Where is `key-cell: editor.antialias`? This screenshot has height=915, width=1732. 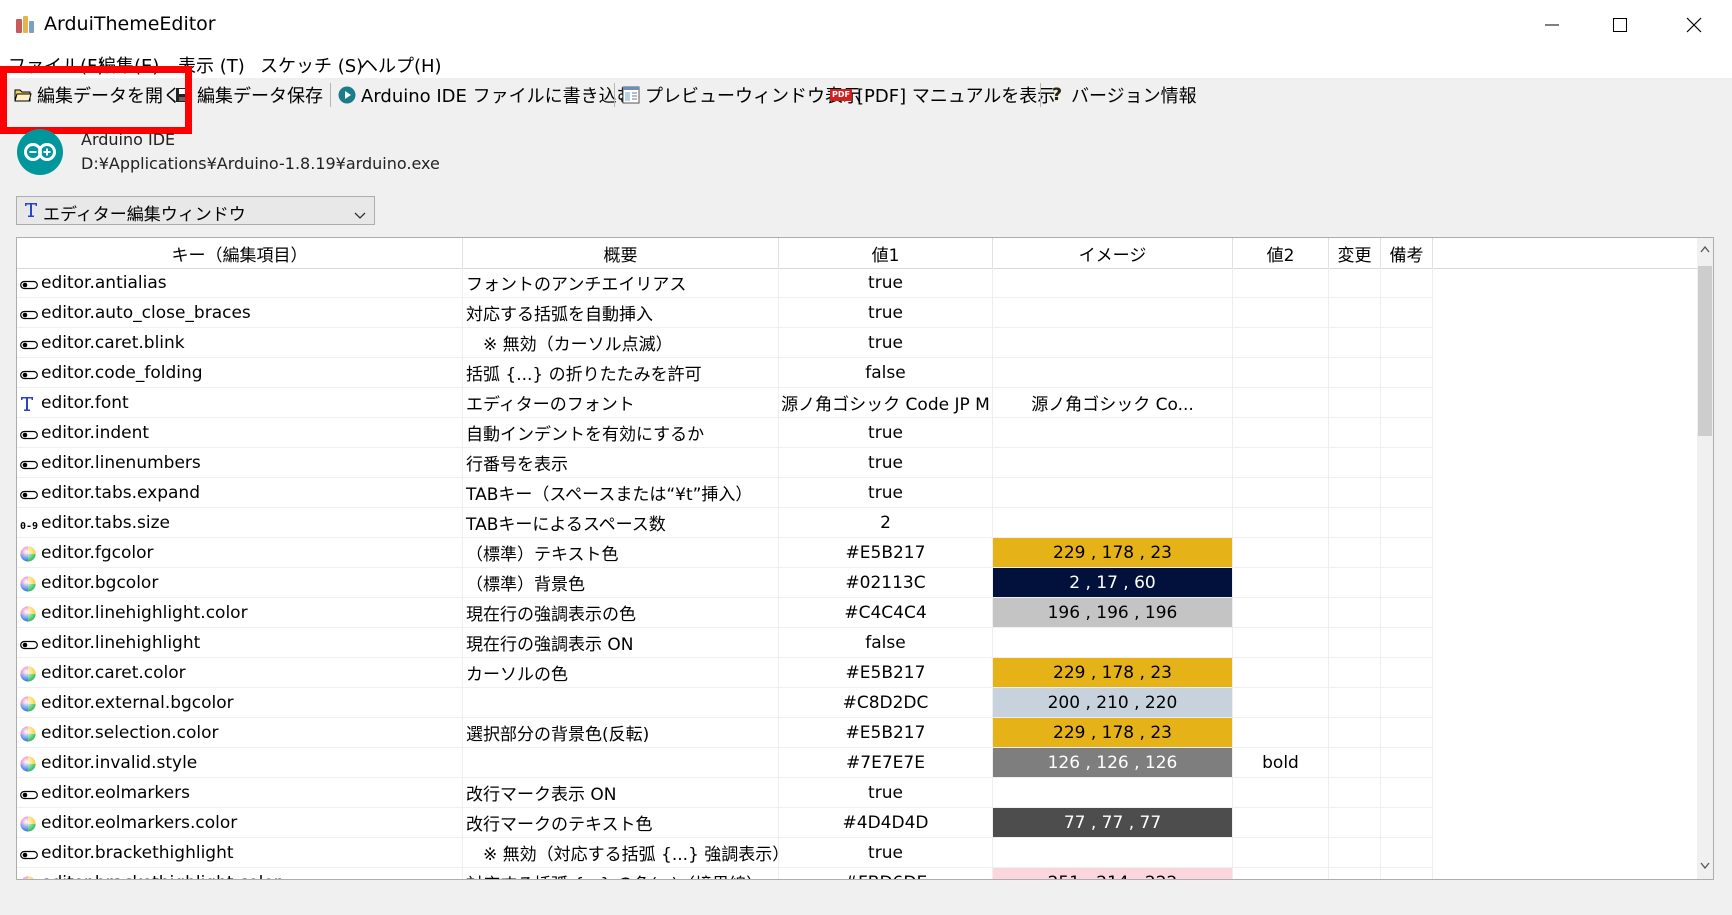
key-cell: editor.antialias is located at coordinates (240, 283).